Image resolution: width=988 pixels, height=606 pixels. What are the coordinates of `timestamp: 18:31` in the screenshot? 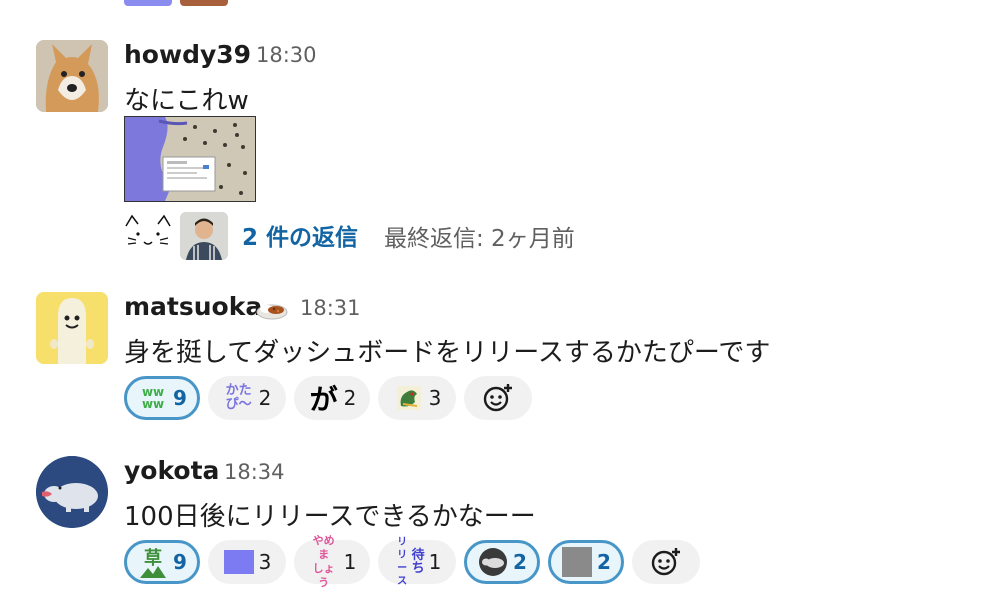 It's located at (330, 308).